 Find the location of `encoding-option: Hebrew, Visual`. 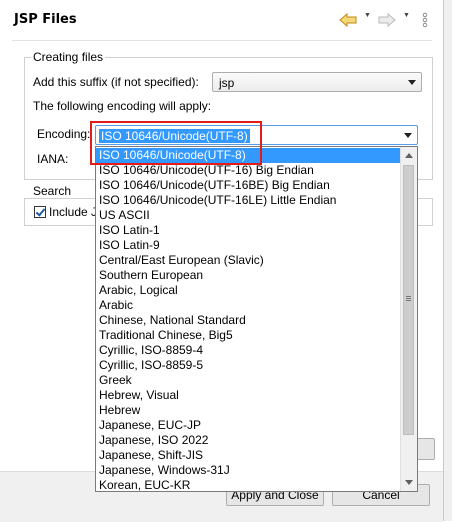

encoding-option: Hebrew, Visual is located at coordinates (248, 395).